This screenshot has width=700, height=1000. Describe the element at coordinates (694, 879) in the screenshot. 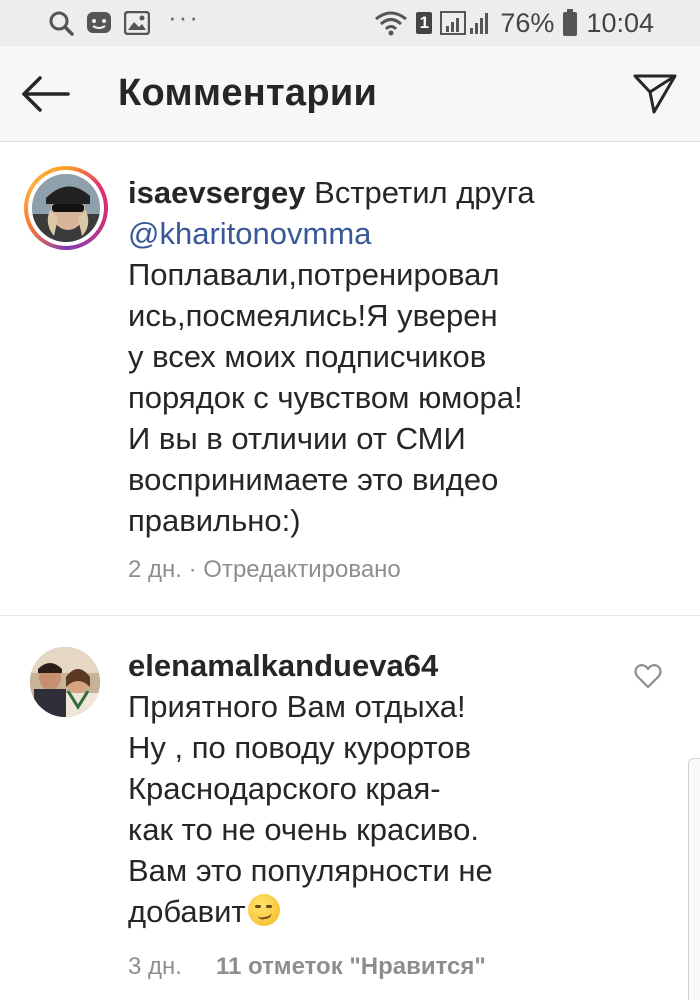

I see `scrollbar-edge` at that location.